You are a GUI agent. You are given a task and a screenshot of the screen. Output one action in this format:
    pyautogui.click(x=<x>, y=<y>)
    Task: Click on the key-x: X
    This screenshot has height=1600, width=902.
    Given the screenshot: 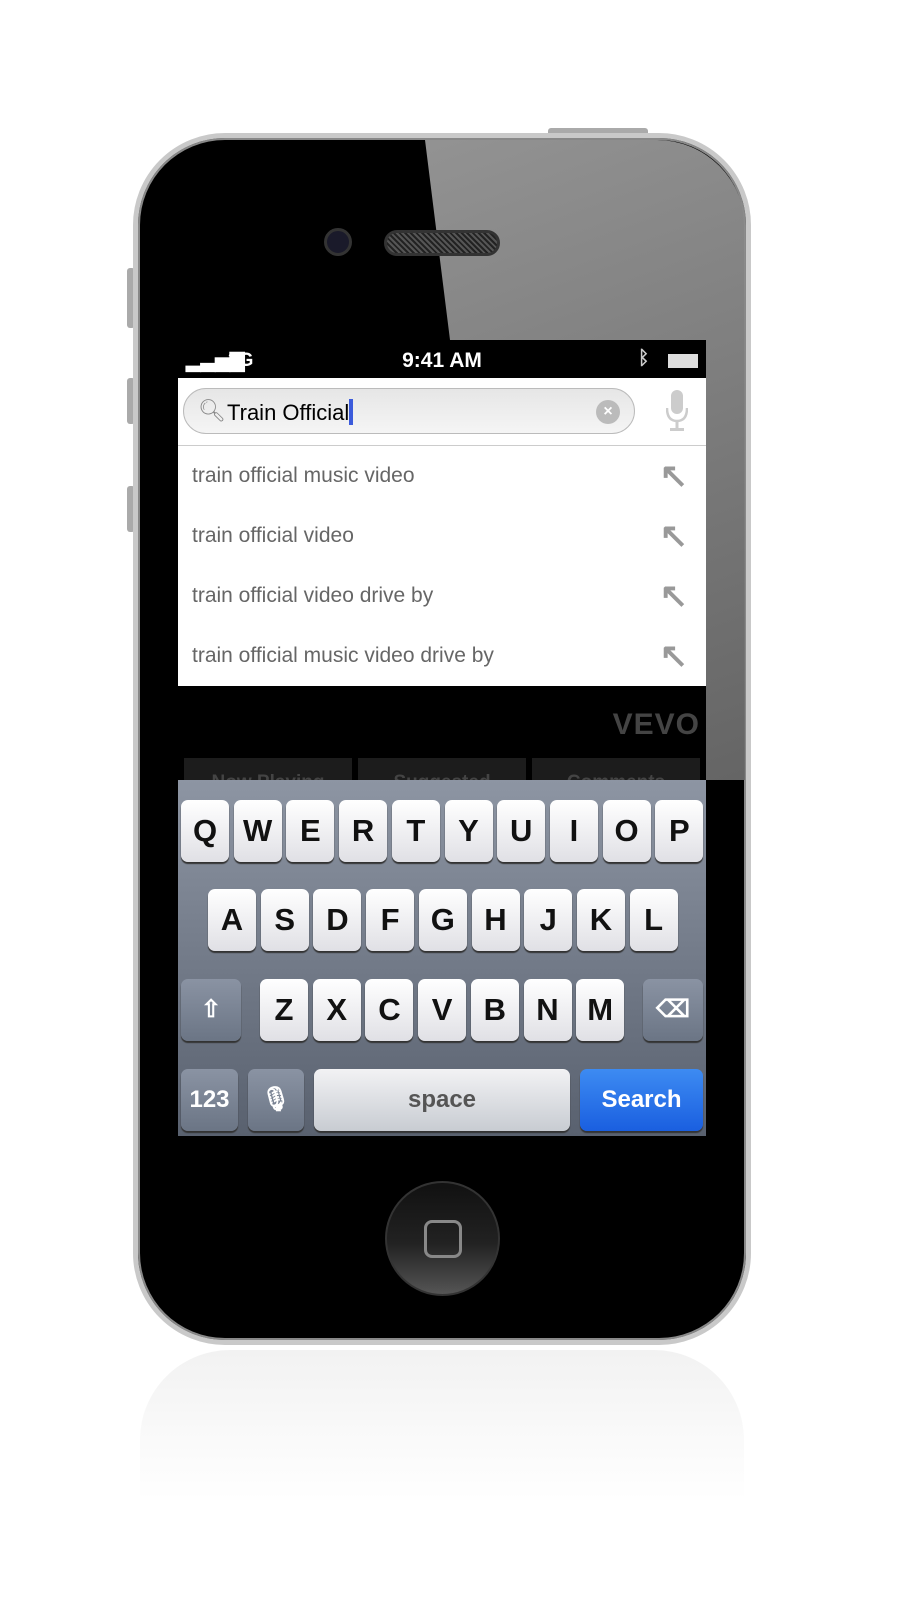 What is the action you would take?
    pyautogui.click(x=336, y=1010)
    